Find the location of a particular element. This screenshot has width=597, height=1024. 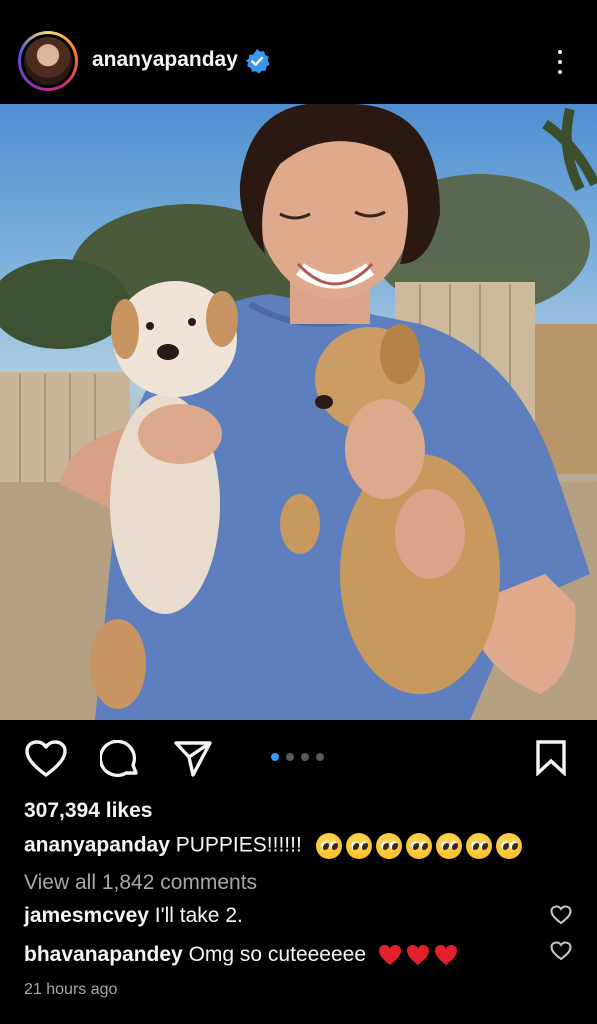

save-bookmark-icon is located at coordinates (551, 758).